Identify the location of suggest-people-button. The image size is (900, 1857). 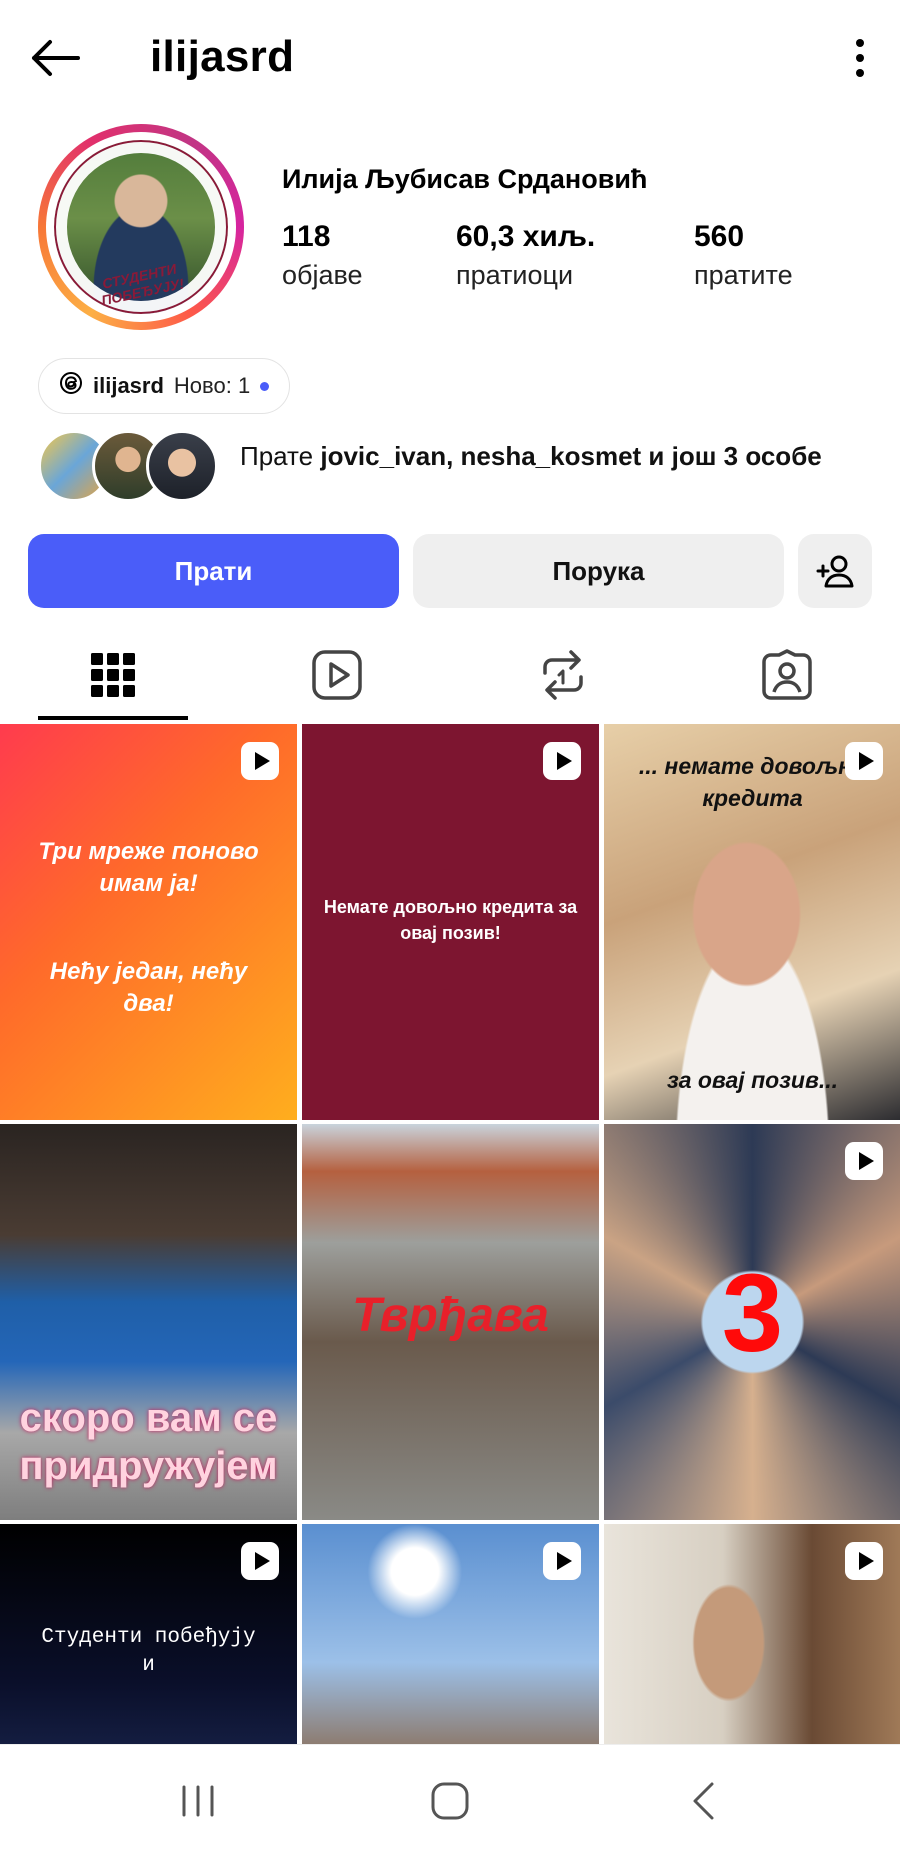
(835, 571).